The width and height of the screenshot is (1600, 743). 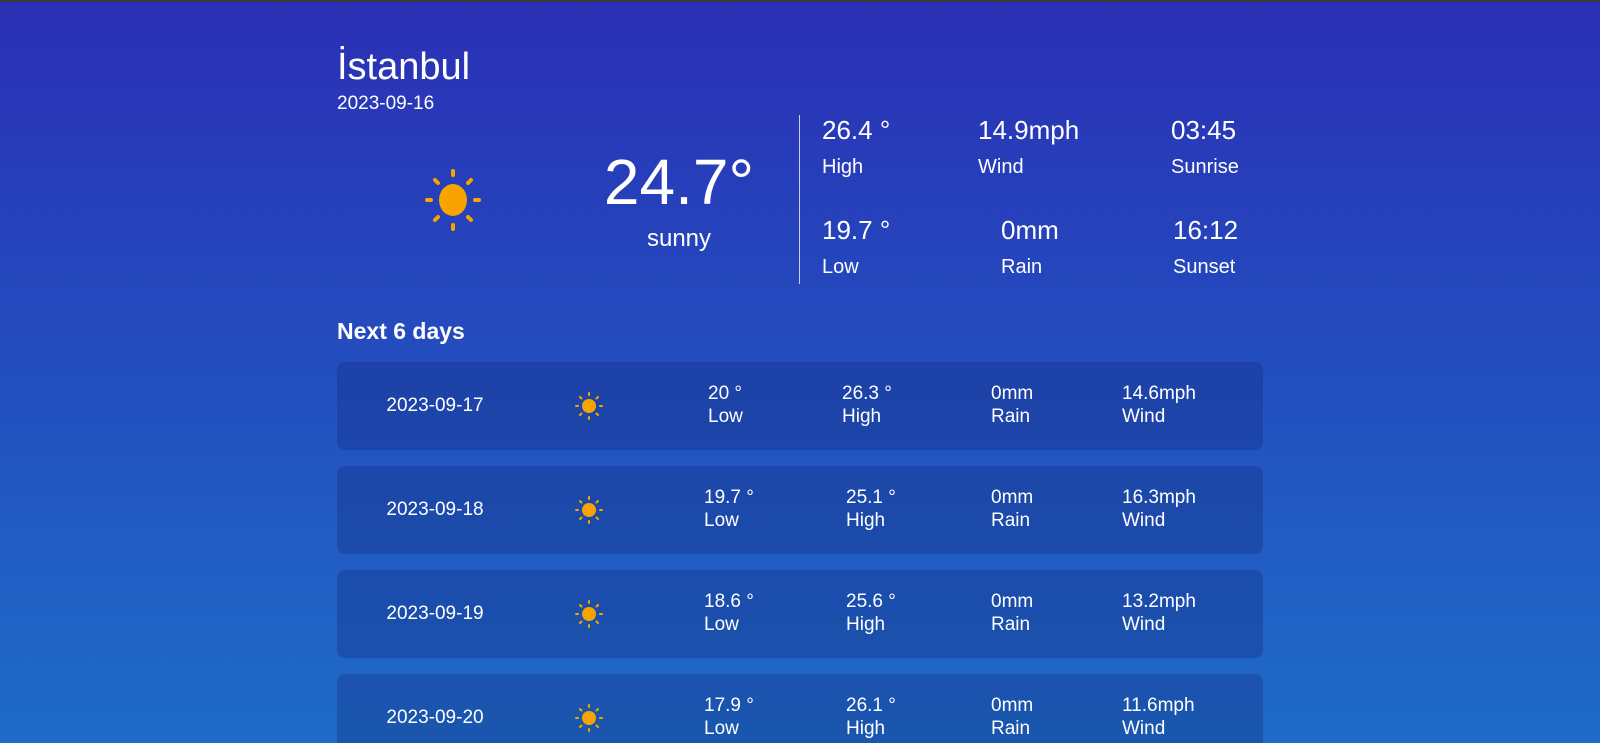 What do you see at coordinates (435, 717) in the screenshot?
I see `forecast-date: 2023-09-20` at bounding box center [435, 717].